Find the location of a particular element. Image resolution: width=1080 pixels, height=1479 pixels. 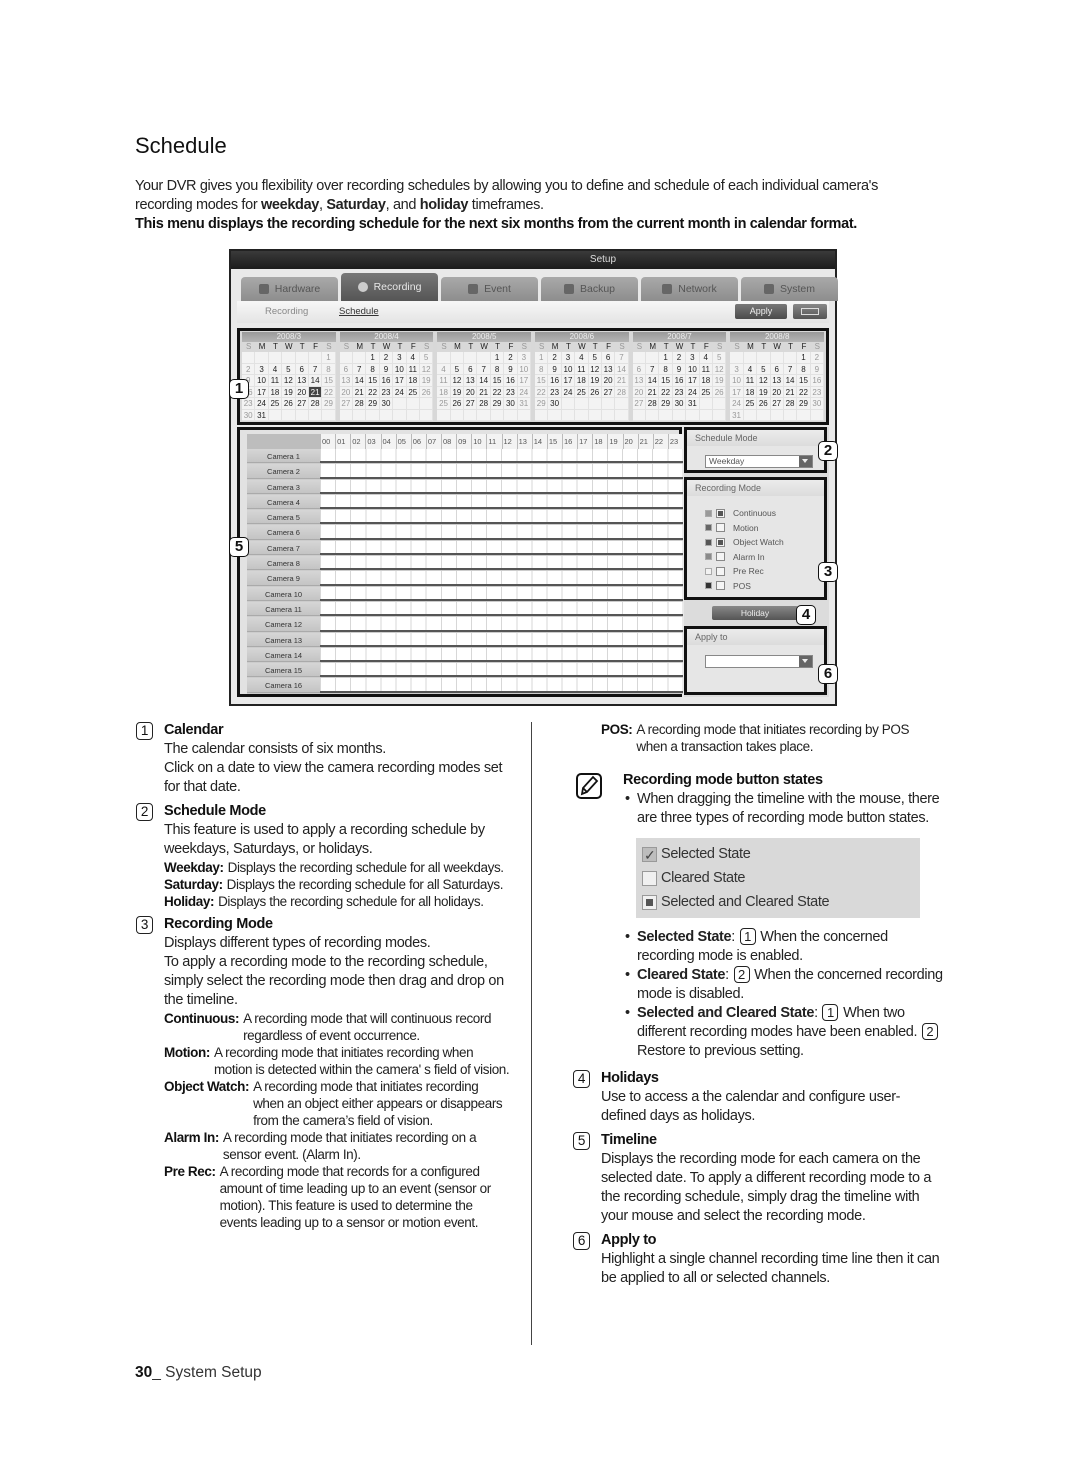

calendar-day: 1 is located at coordinates (542, 358).